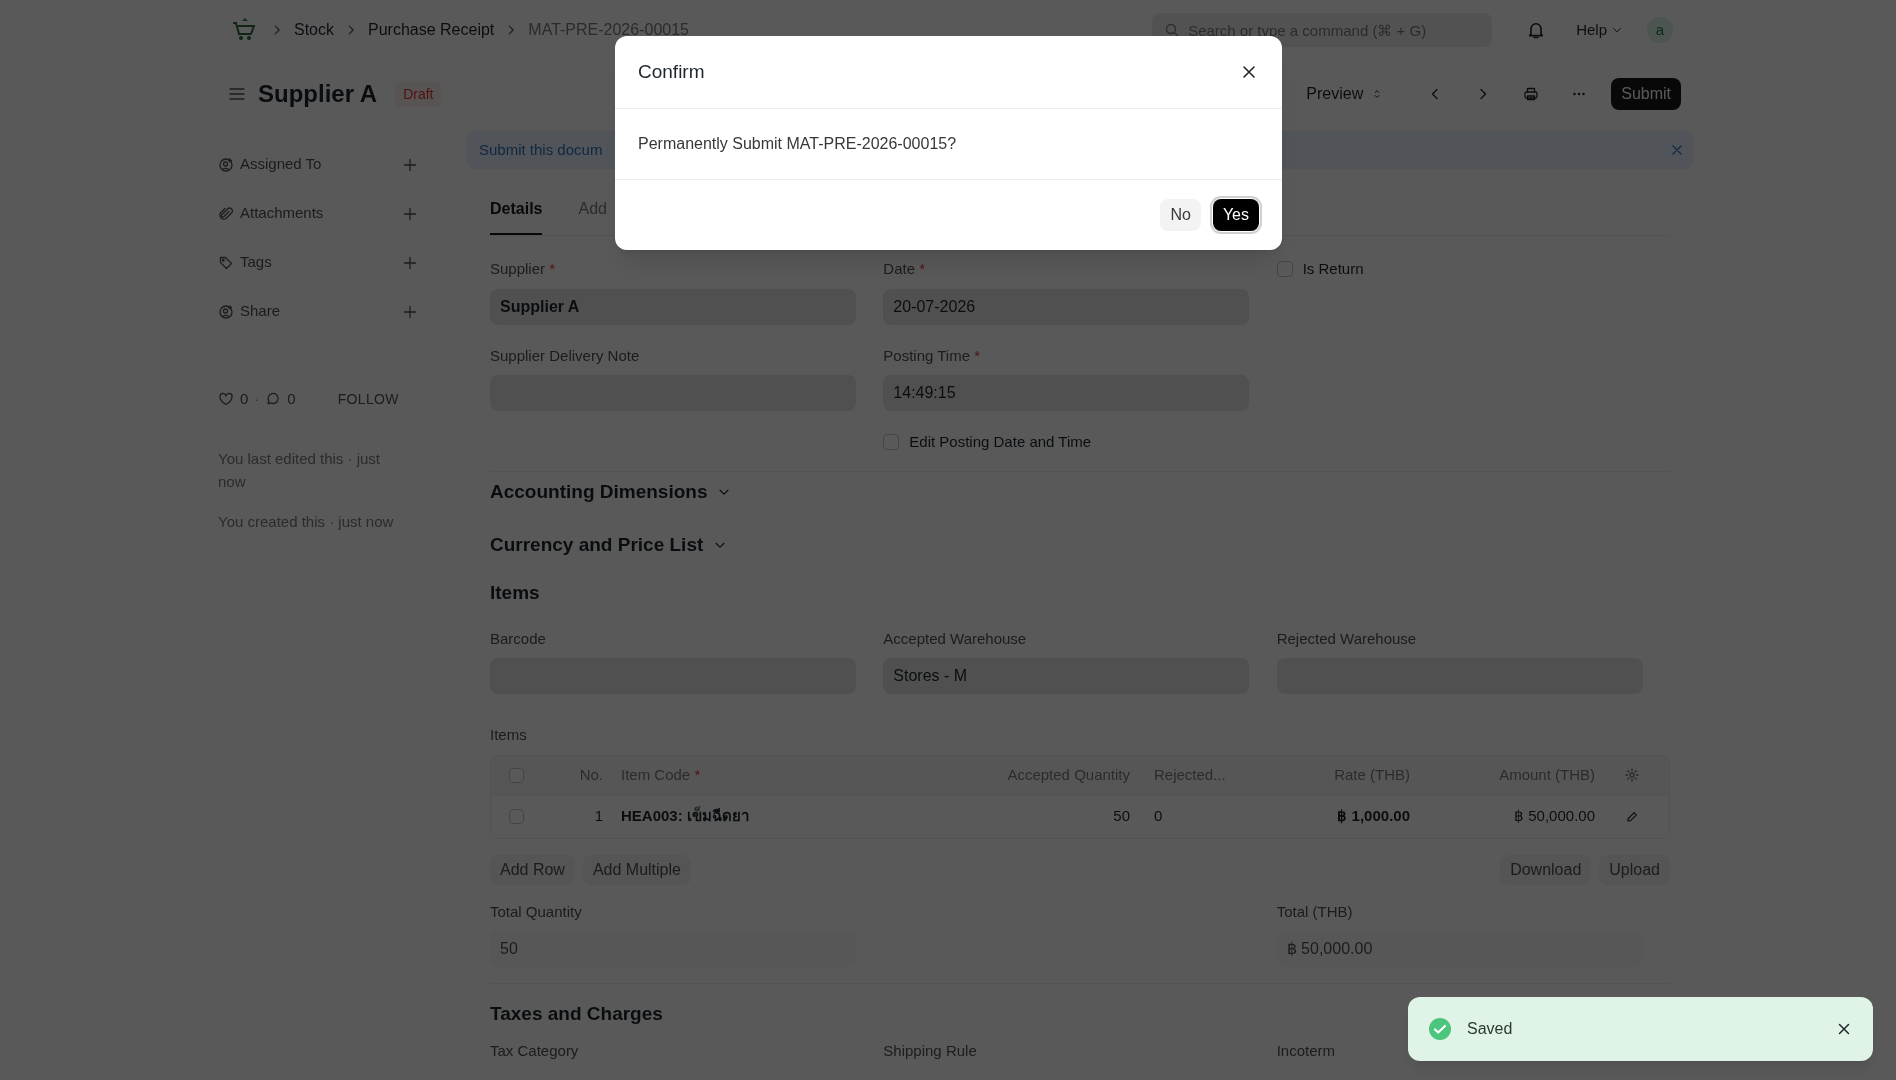 This screenshot has height=1080, width=1896. I want to click on section-title: Items, so click(515, 593).